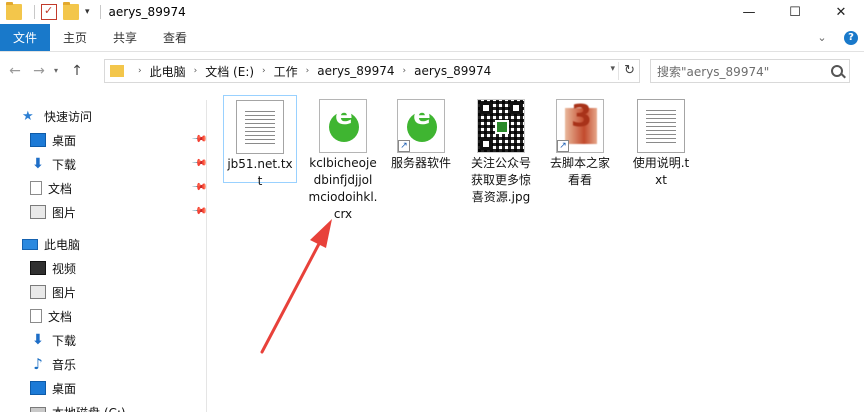 The height and width of the screenshot is (412, 864). Describe the element at coordinates (500, 180) in the screenshot. I see `file-name: 关注公众号获取更多惊喜资源.jpg` at that location.